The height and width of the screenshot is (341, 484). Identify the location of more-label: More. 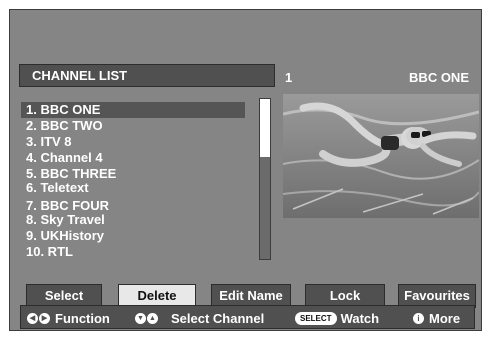
(445, 318).